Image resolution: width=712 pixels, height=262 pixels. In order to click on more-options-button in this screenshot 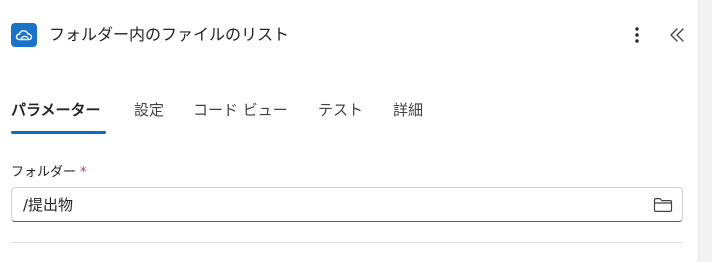, I will do `click(637, 35)`.